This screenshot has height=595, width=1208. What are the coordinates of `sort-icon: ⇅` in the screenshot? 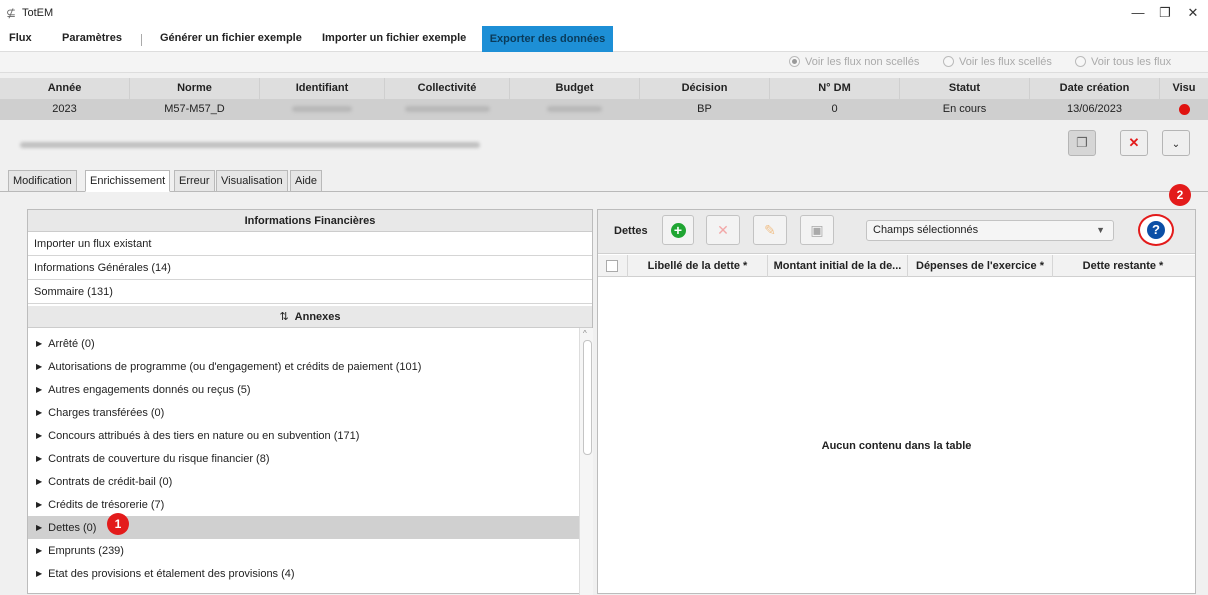 It's located at (283, 317).